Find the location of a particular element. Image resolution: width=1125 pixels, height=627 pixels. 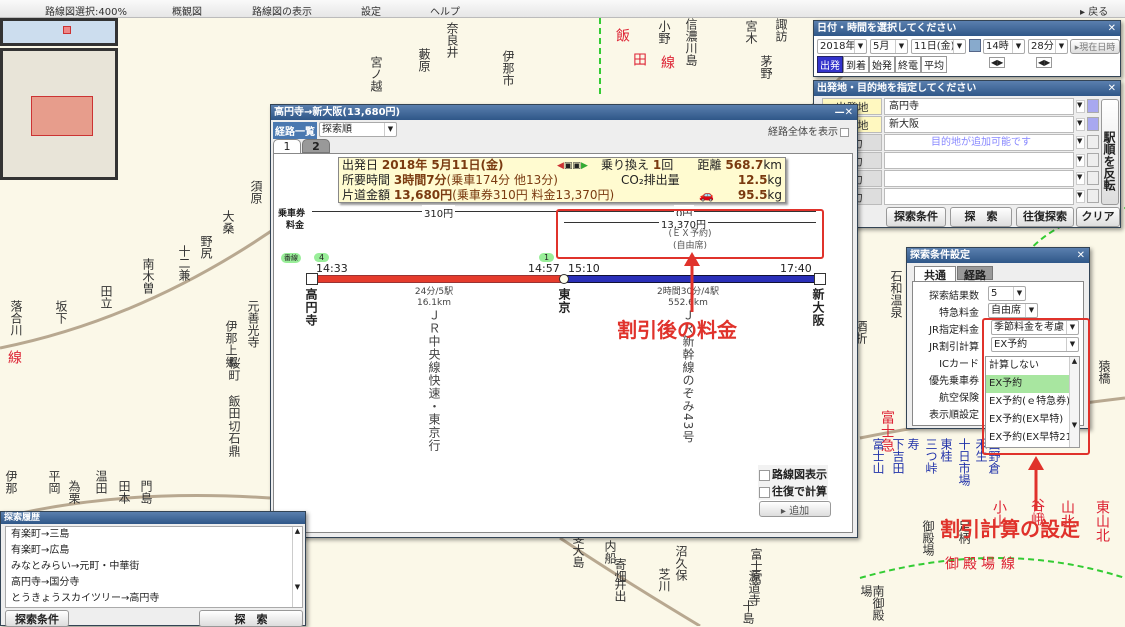

month-select: 5月 ▼ is located at coordinates (889, 46).